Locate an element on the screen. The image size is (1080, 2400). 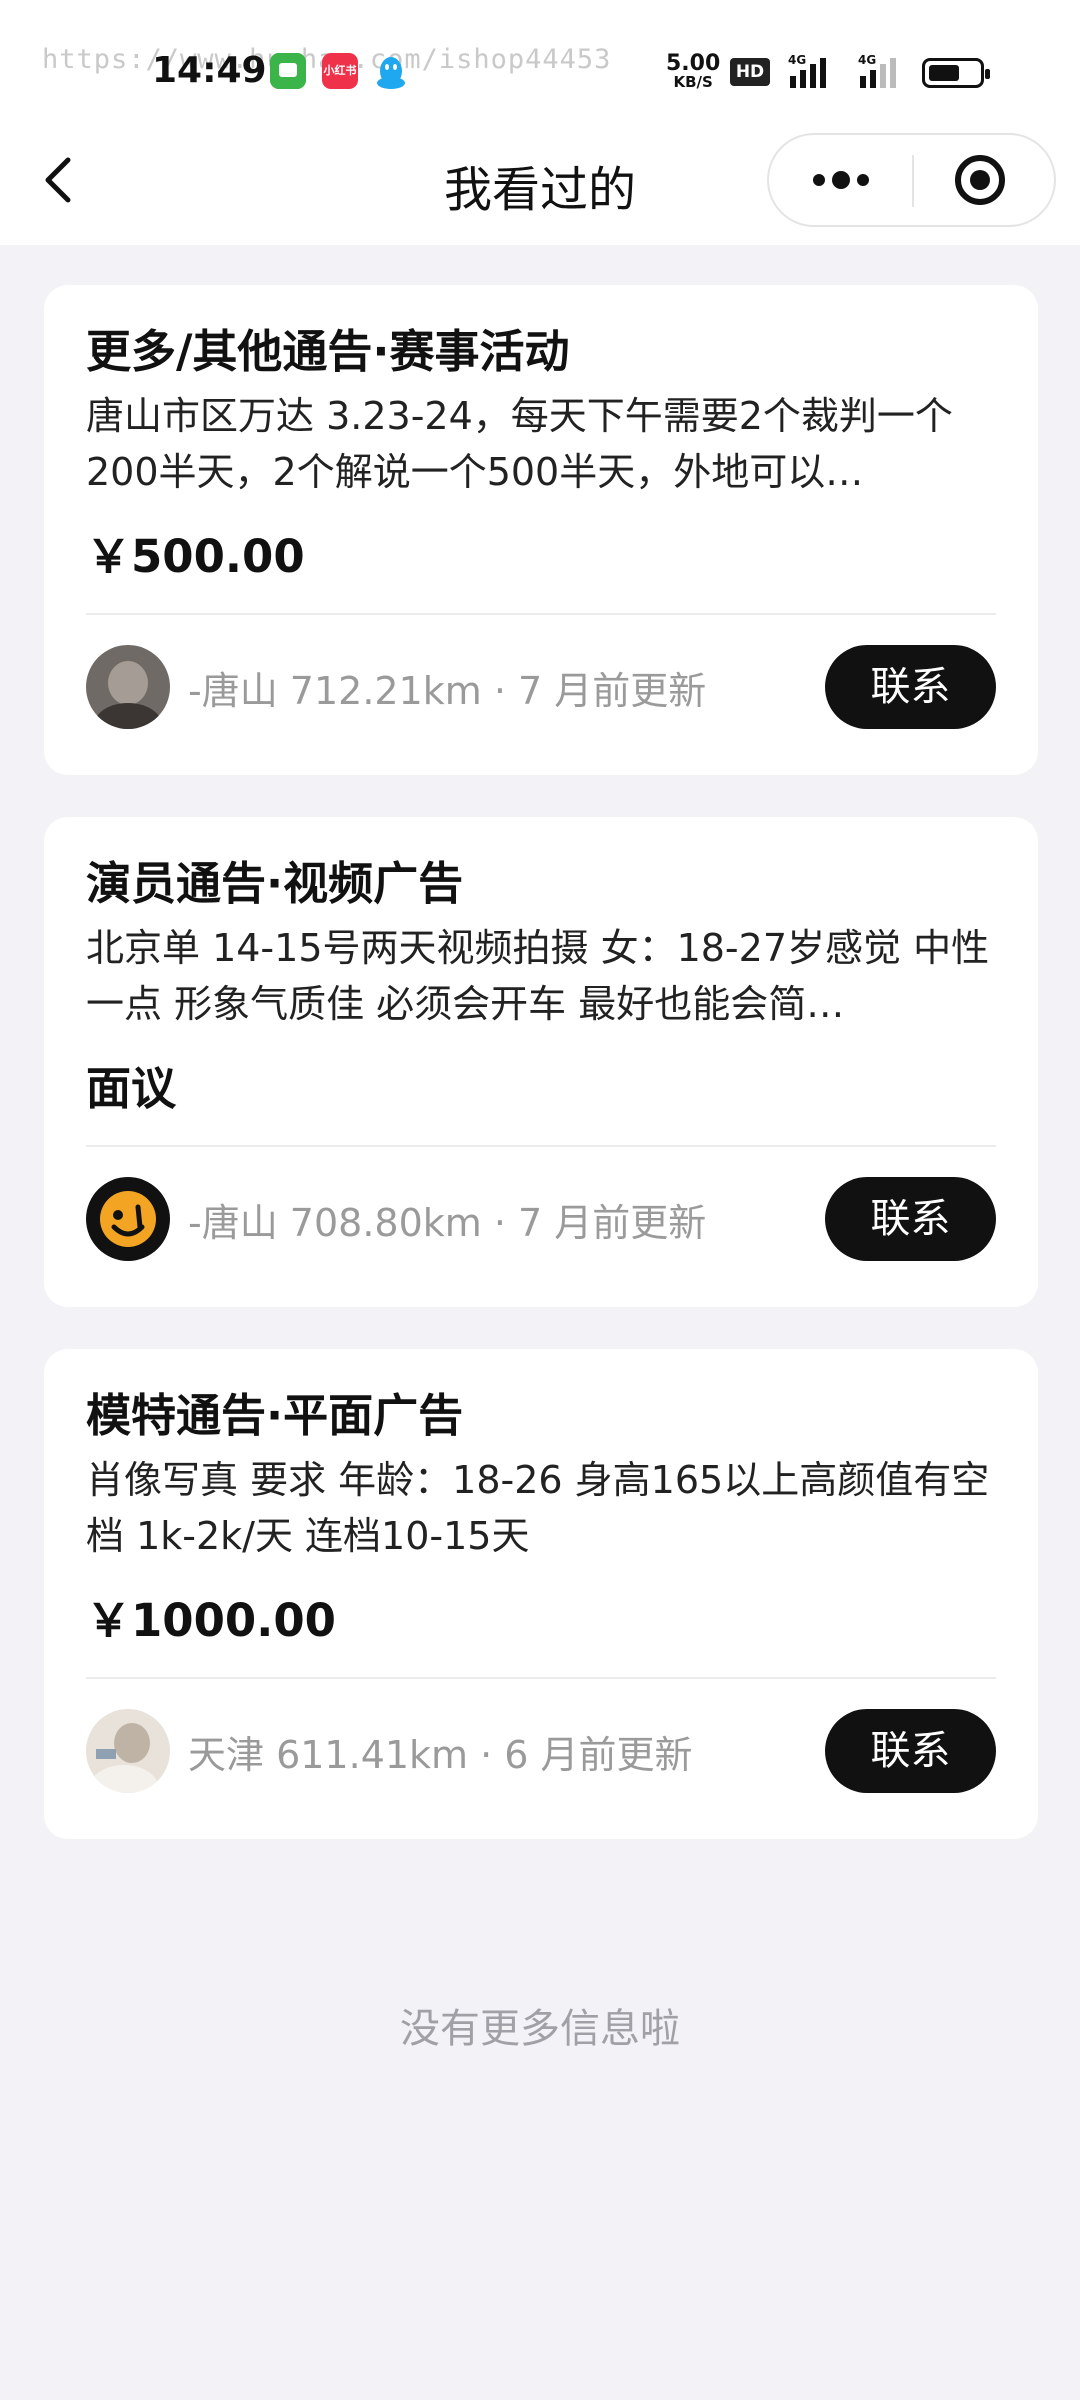
network-speed: 5.00 KB/S is located at coordinates (693, 71).